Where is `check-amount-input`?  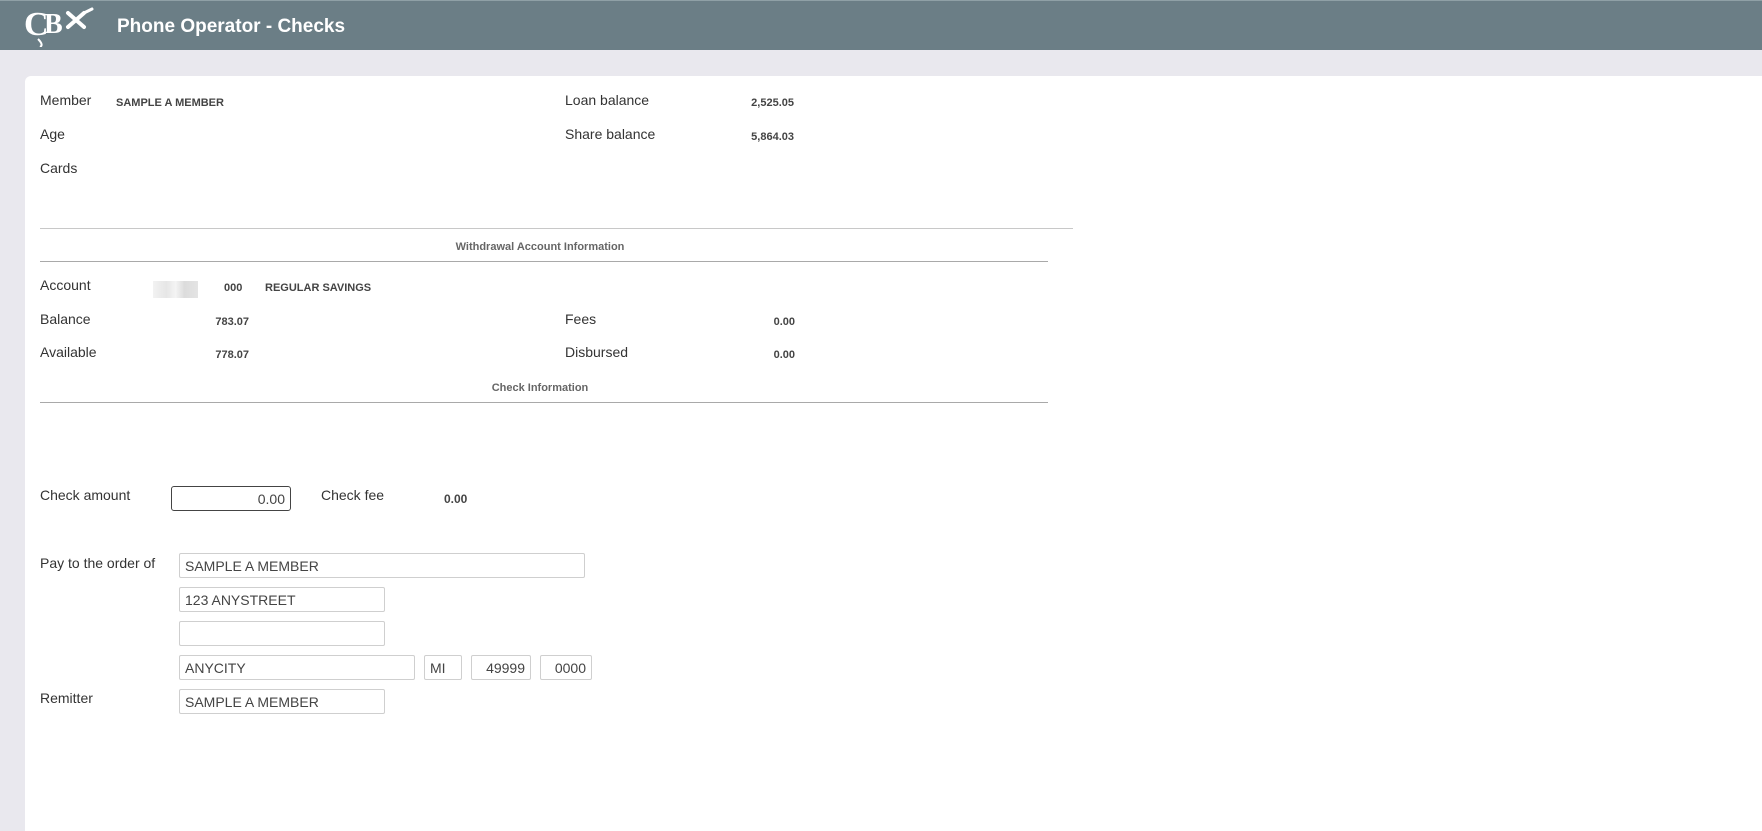 check-amount-input is located at coordinates (231, 498).